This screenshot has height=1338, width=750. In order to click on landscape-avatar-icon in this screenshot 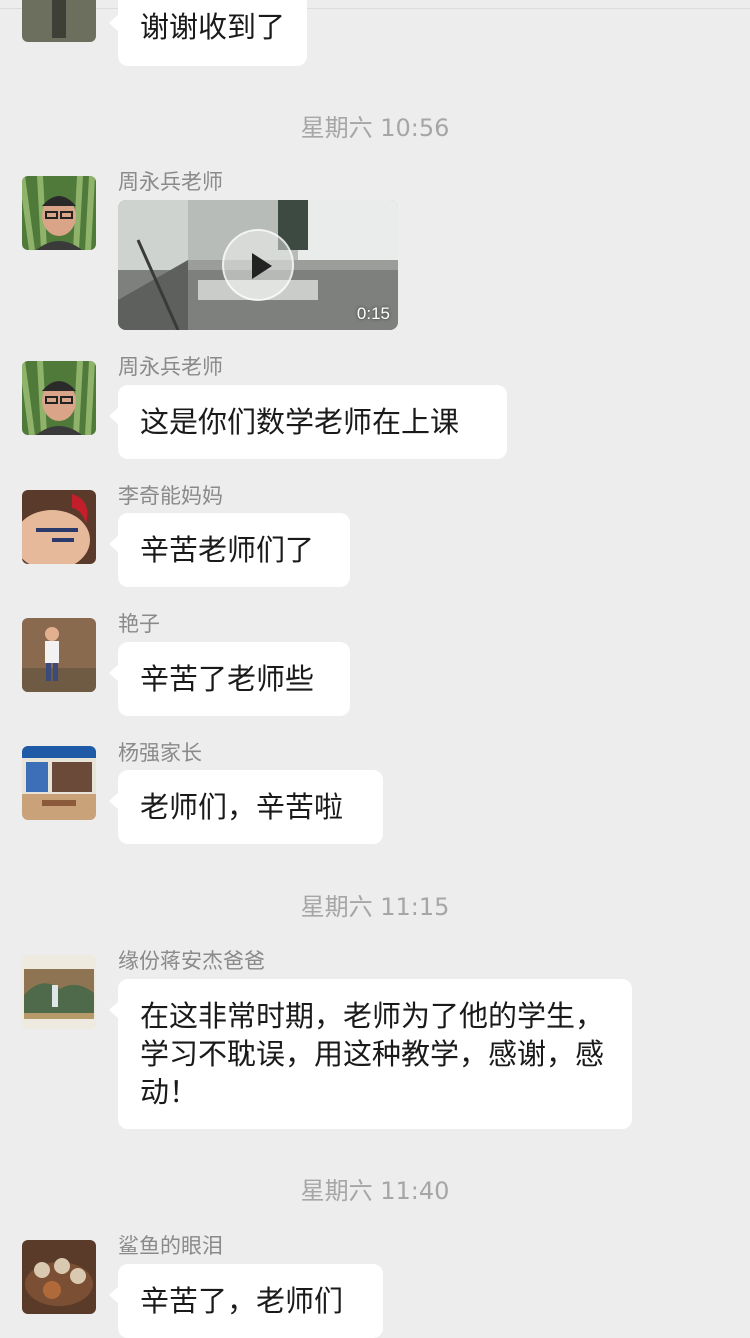, I will do `click(59, 992)`.